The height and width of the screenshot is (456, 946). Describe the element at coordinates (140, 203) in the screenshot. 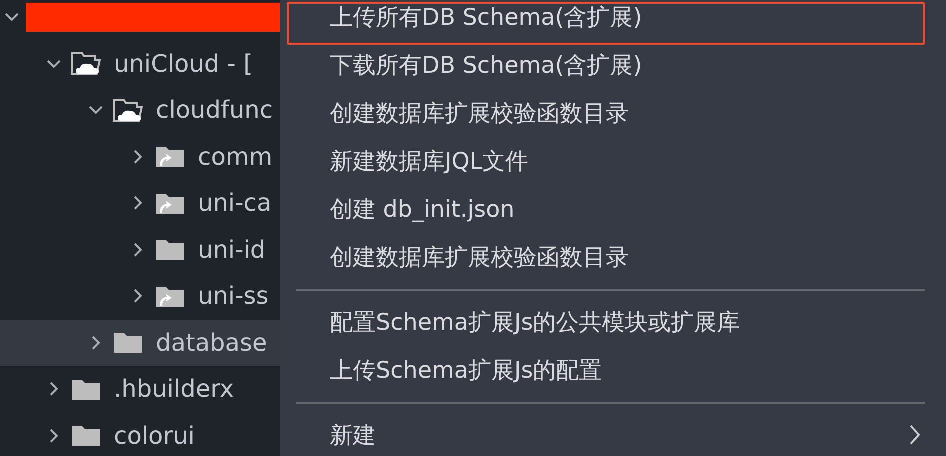

I see `tree-row: uni-ca` at that location.